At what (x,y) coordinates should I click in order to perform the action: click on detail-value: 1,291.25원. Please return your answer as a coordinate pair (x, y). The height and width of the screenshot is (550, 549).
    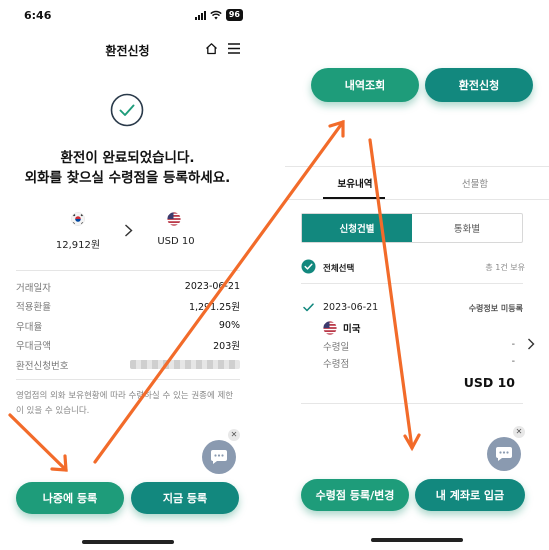
    Looking at the image, I should click on (214, 308).